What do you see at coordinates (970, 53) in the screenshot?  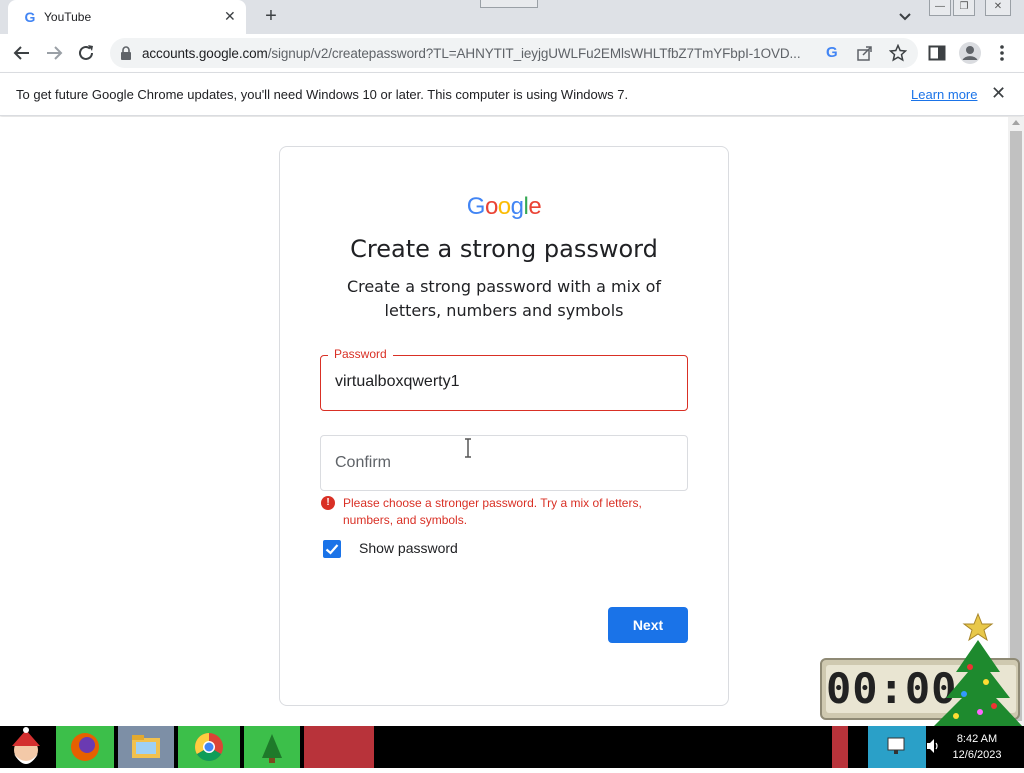 I see `profile-avatar-icon` at bounding box center [970, 53].